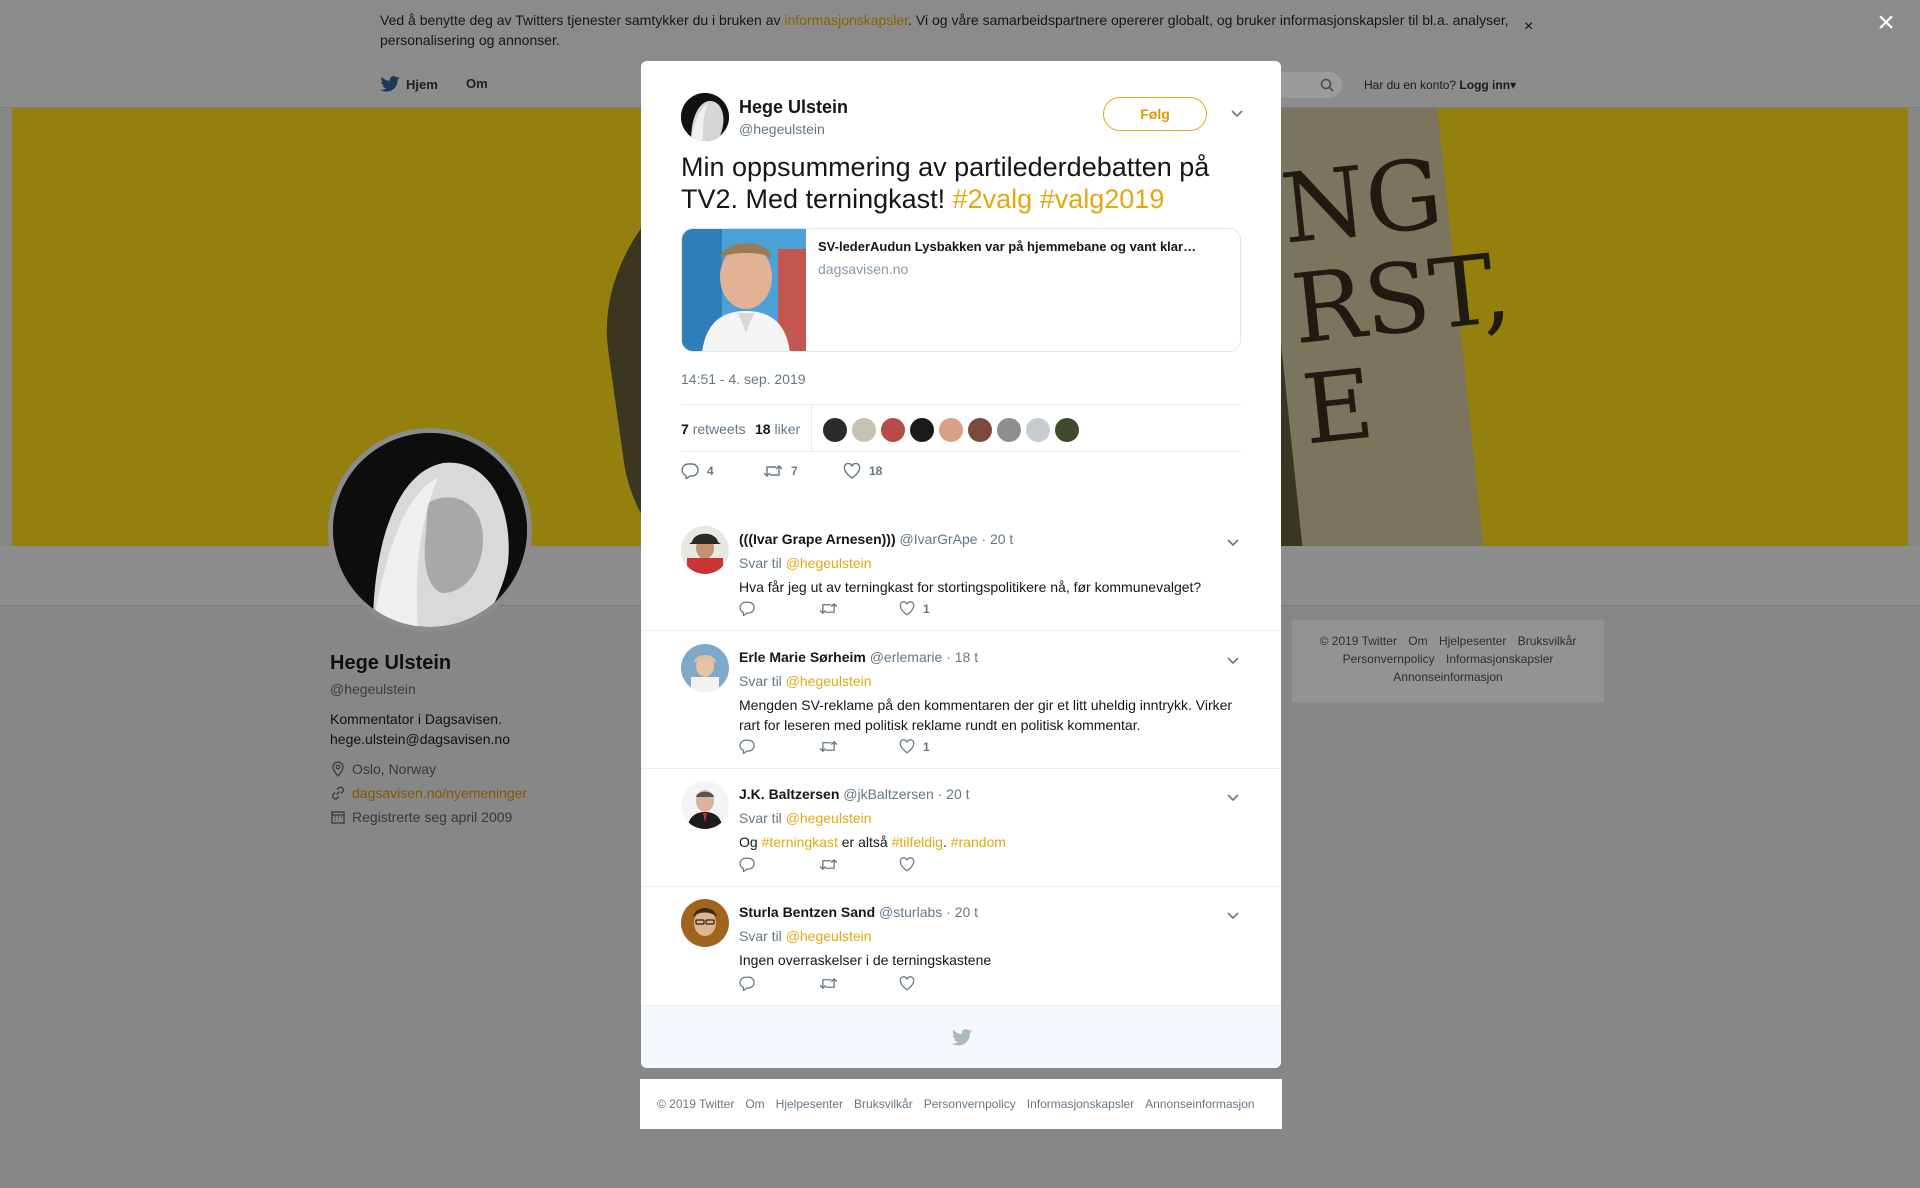 The height and width of the screenshot is (1188, 1920). I want to click on search-icon, so click(1327, 85).